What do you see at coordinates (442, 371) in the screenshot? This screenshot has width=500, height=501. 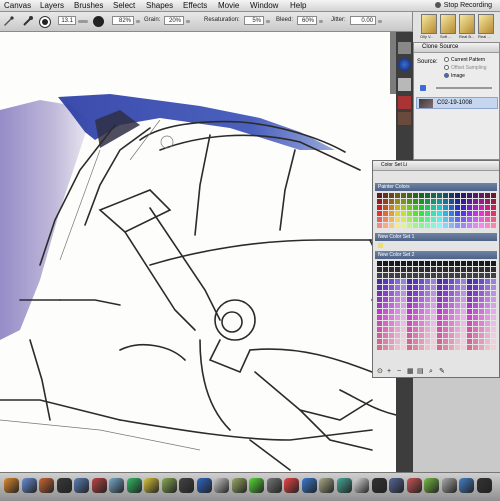 I see `edit-color-icon: ✎` at bounding box center [442, 371].